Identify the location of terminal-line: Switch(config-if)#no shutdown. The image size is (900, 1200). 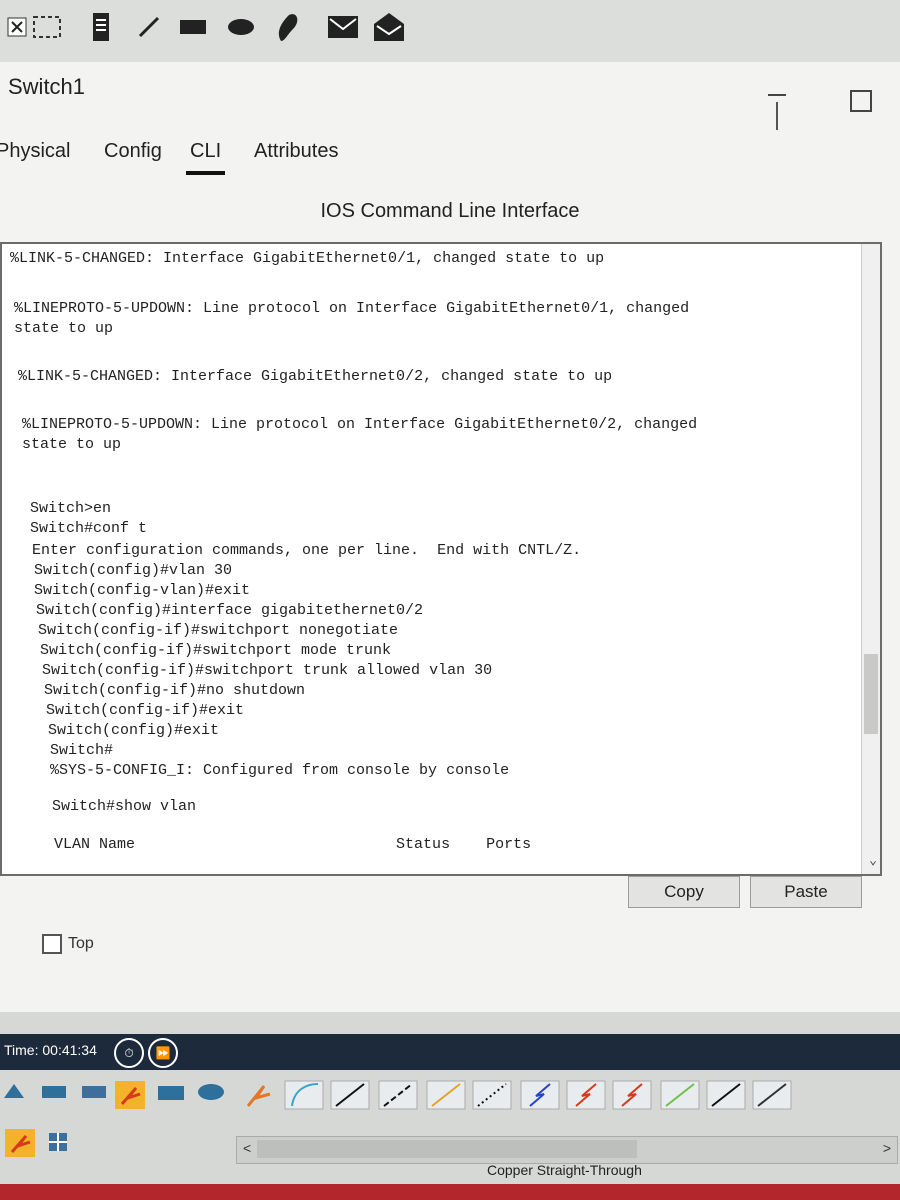
(175, 690).